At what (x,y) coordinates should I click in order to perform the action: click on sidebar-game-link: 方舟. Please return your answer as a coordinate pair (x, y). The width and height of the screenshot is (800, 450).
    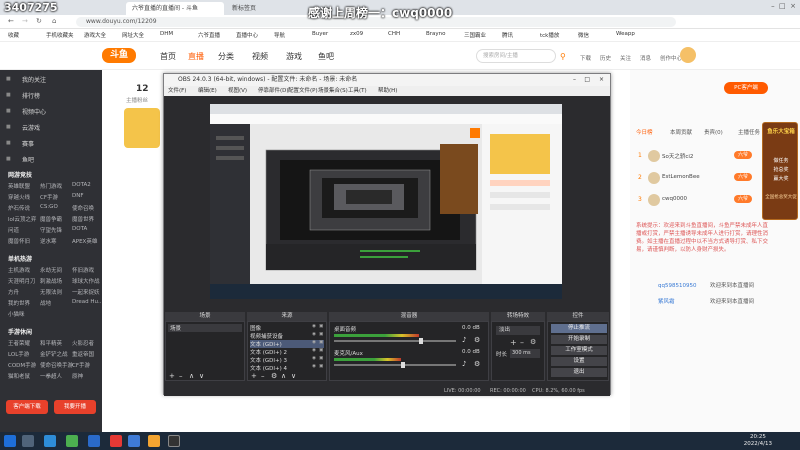
    Looking at the image, I should click on (13, 292).